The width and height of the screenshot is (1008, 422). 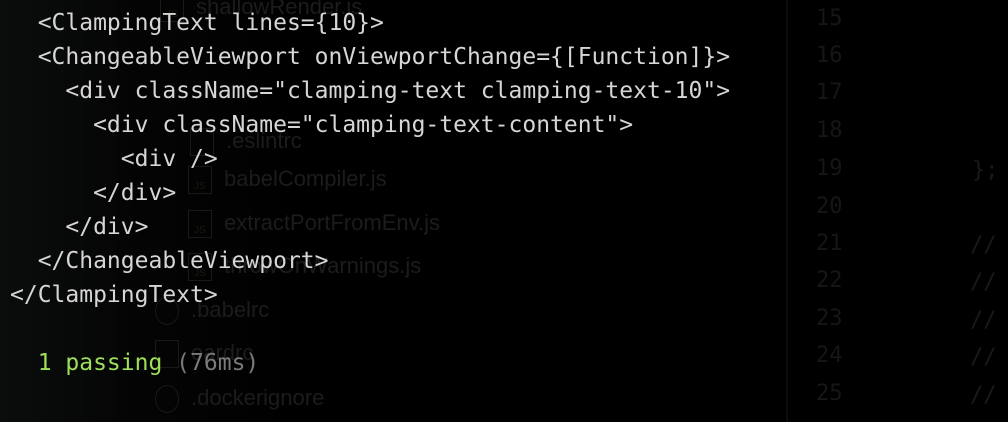 I want to click on line-number: 21, so click(x=829, y=243).